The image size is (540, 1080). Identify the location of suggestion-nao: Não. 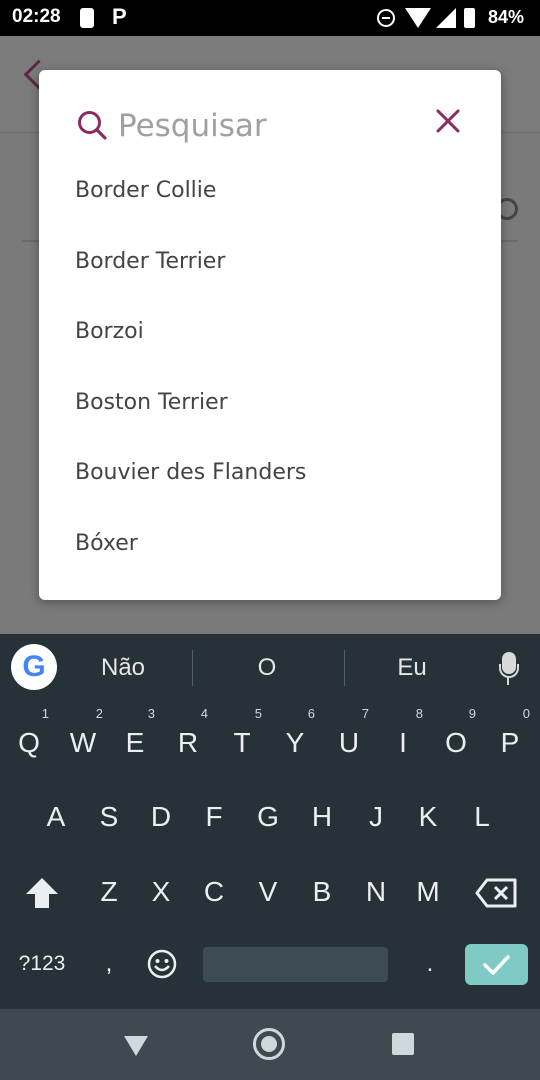
(123, 668).